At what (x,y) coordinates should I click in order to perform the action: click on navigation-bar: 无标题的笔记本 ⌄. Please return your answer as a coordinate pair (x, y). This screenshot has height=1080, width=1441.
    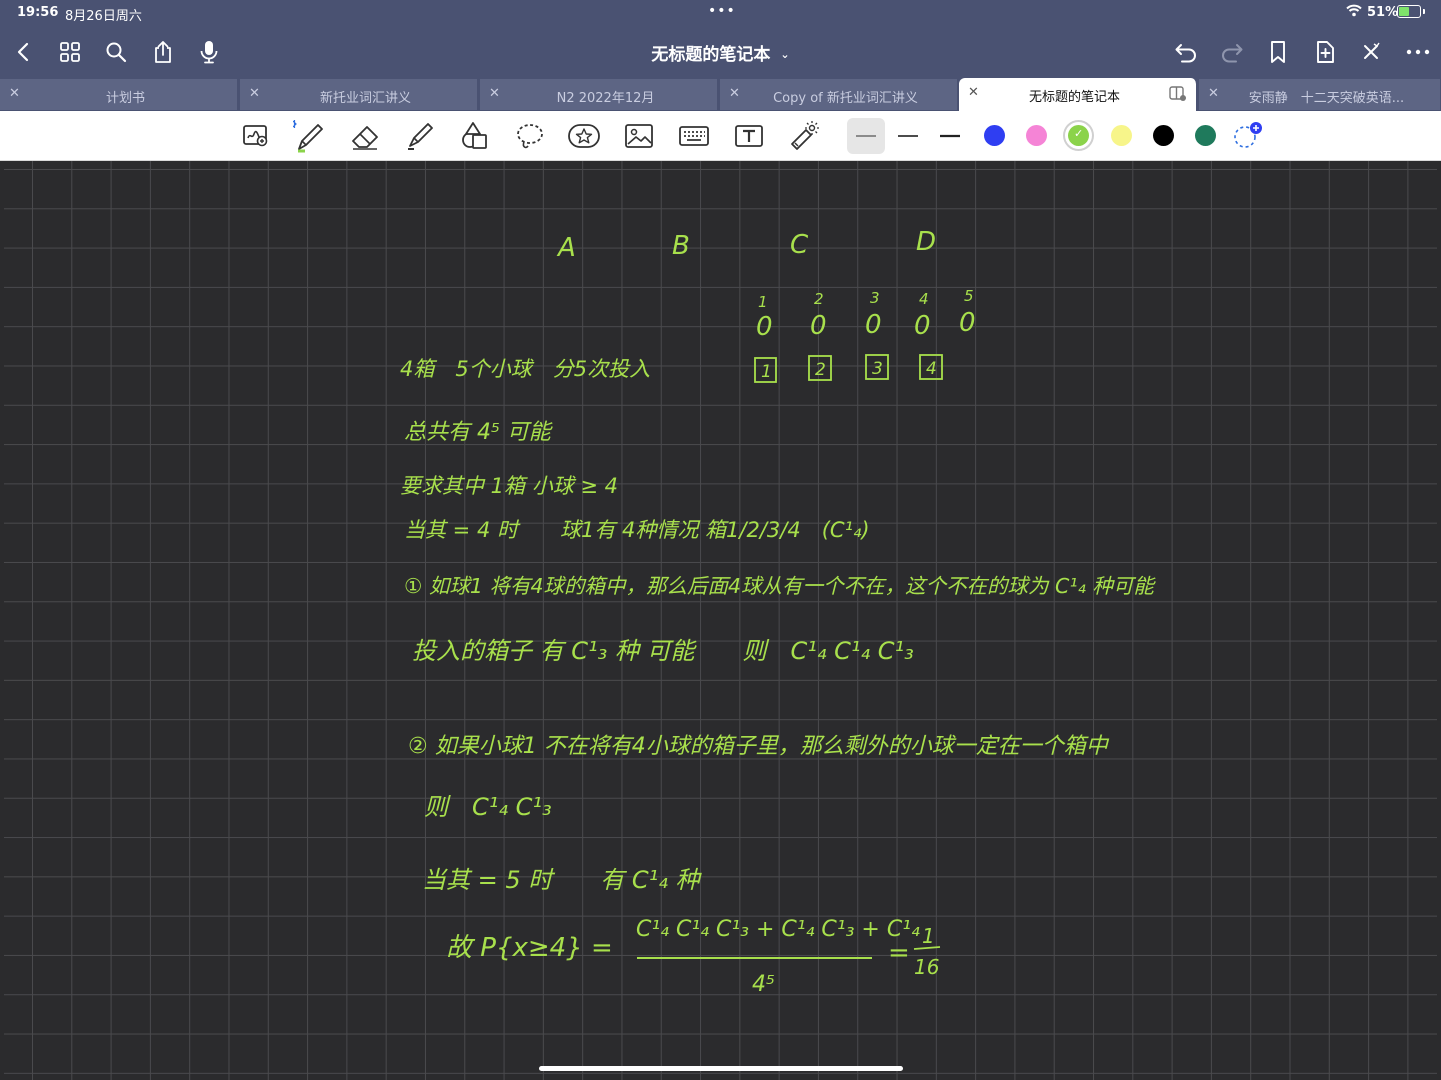
    Looking at the image, I should click on (720, 52).